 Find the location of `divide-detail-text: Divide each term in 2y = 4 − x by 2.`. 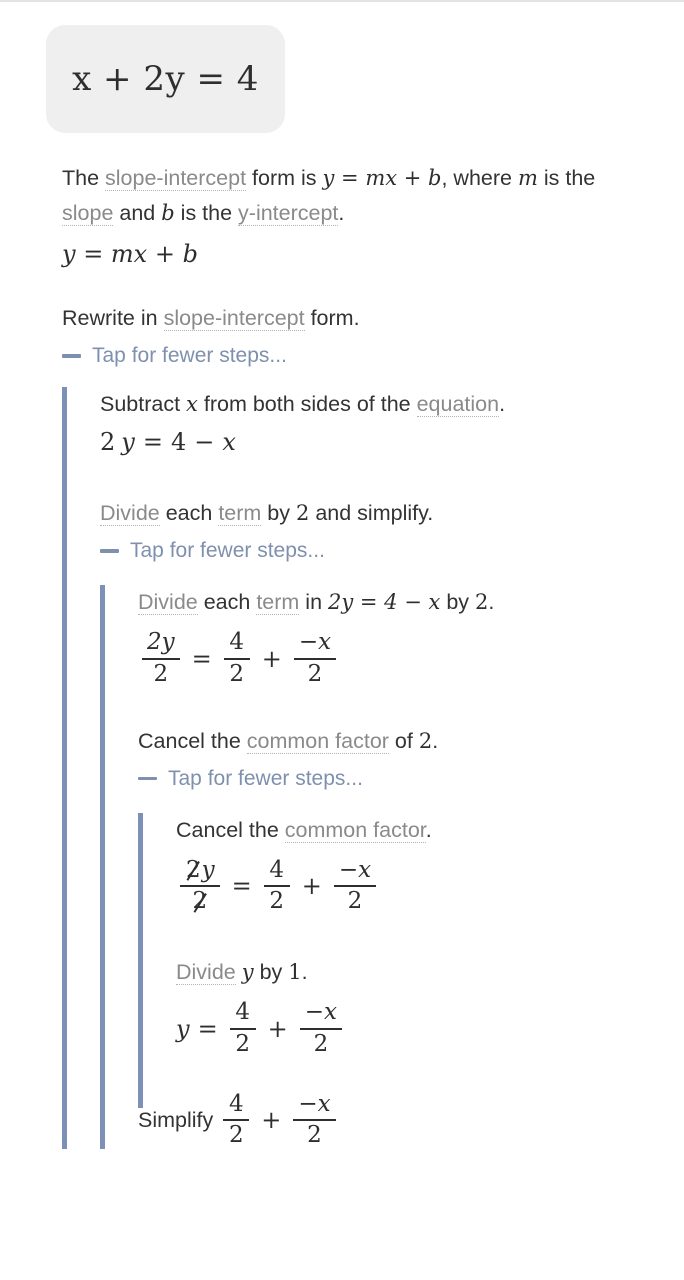

divide-detail-text: Divide each term in 2y = 4 − x by 2. is located at coordinates (399, 602).